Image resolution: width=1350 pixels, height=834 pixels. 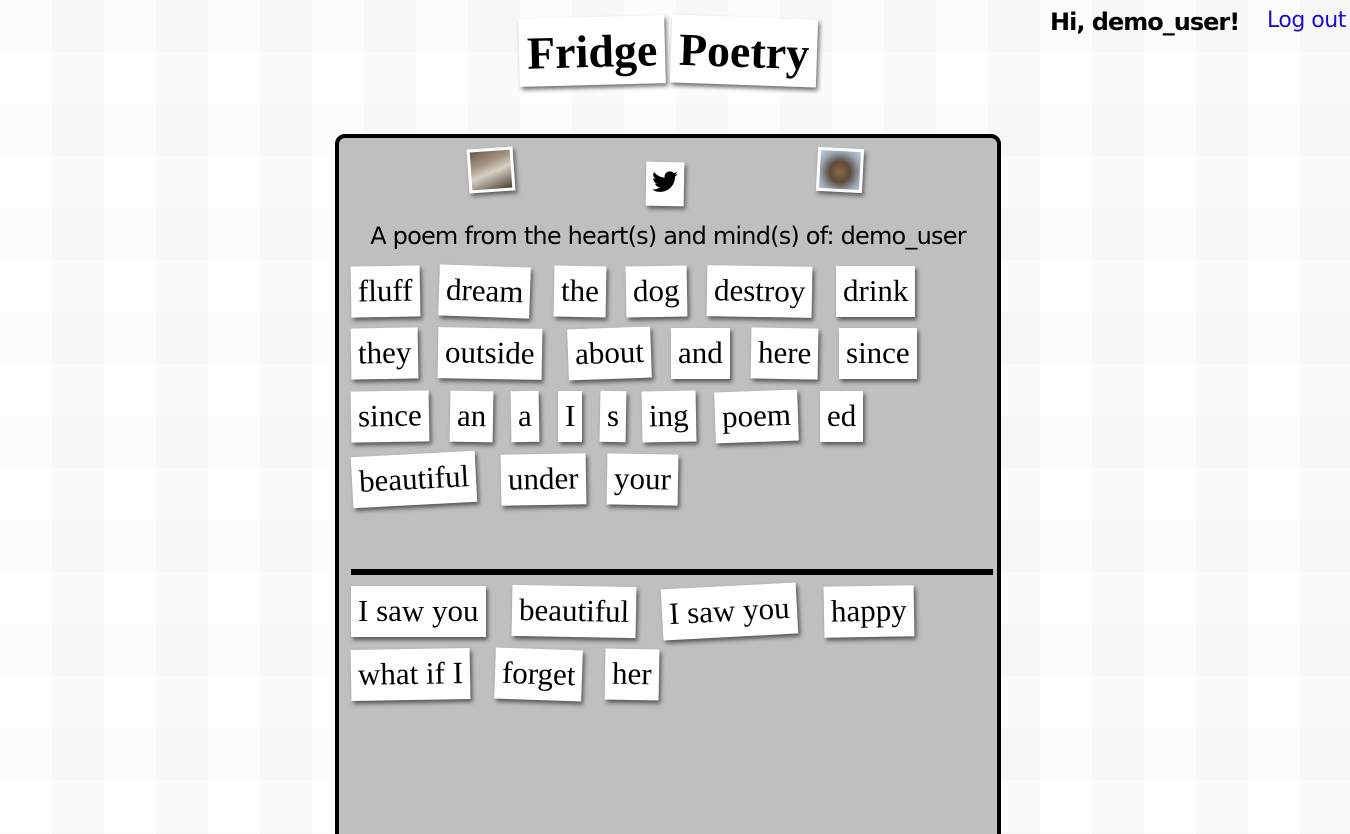 What do you see at coordinates (700, 353) in the screenshot?
I see `word-magnet: and` at bounding box center [700, 353].